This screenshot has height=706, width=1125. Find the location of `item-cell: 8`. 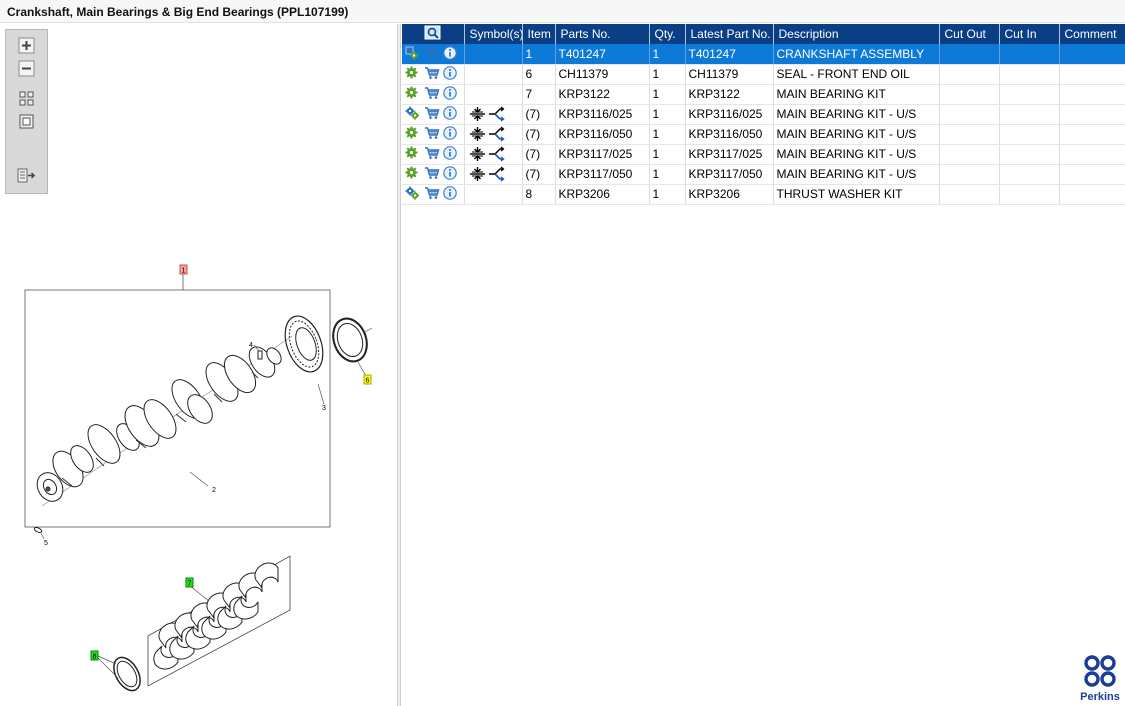

item-cell: 8 is located at coordinates (539, 194).